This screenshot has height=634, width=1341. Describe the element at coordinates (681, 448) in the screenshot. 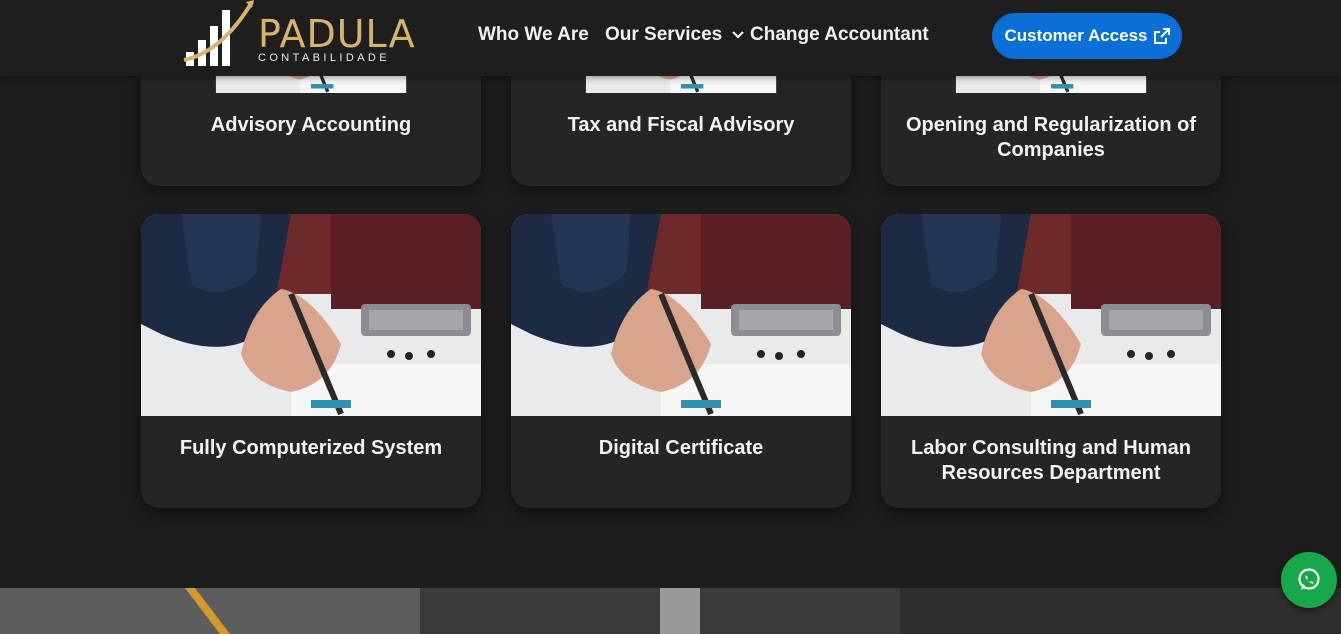

I see `service-card-title: Digital Certificate` at that location.